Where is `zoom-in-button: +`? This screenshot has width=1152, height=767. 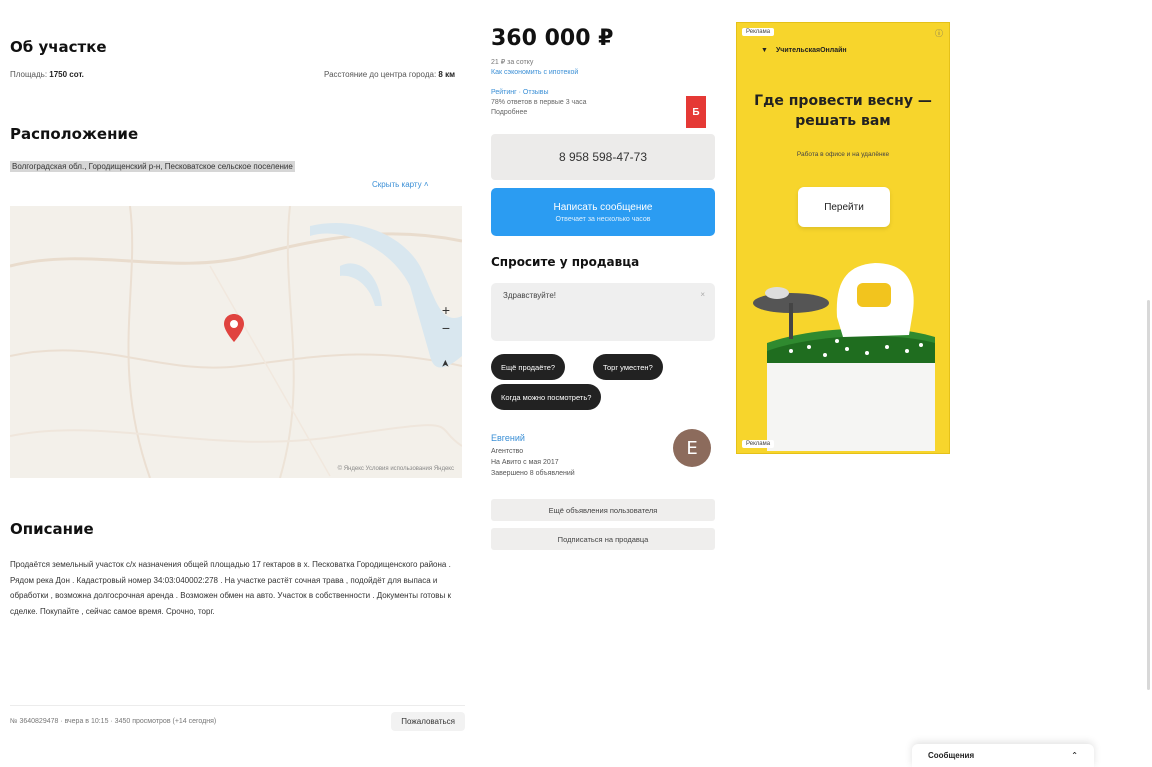
zoom-in-button: + is located at coordinates (446, 310).